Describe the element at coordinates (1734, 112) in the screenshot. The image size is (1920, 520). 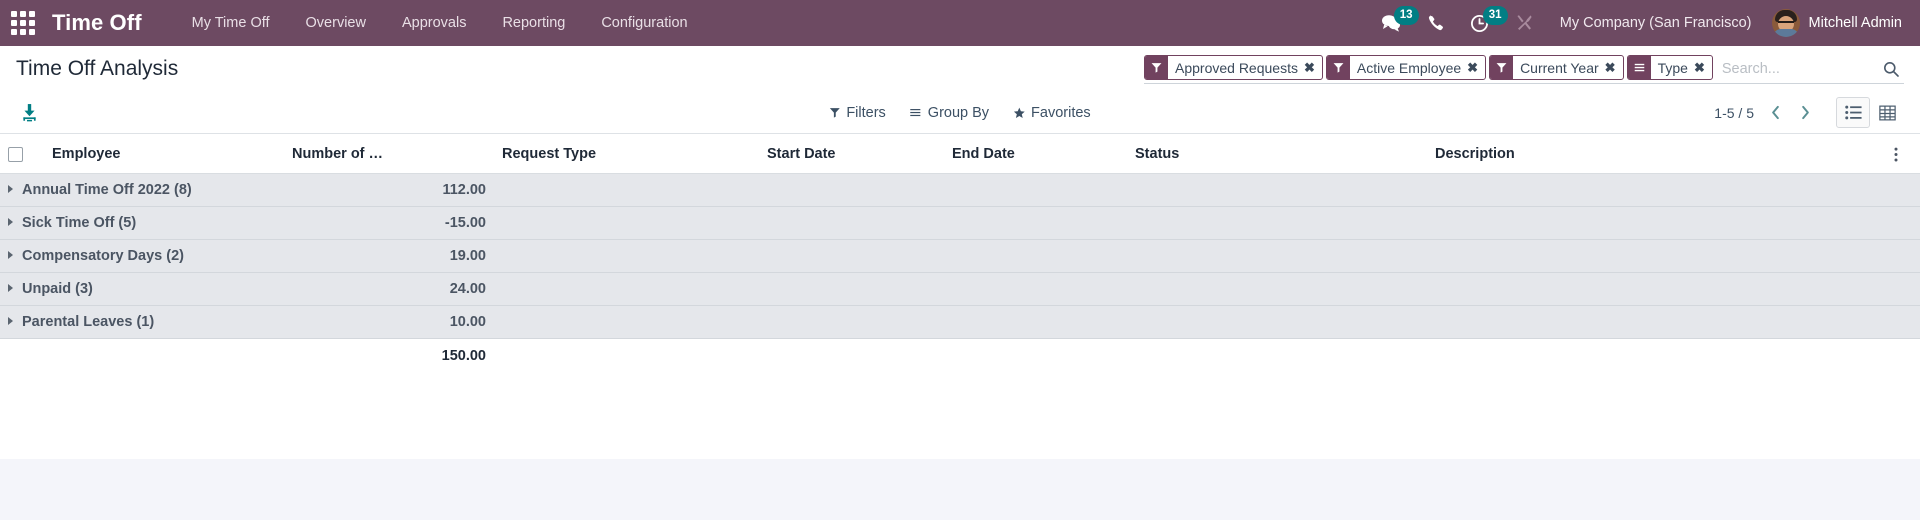
I see `pager-range: 1-5 / 5` at that location.